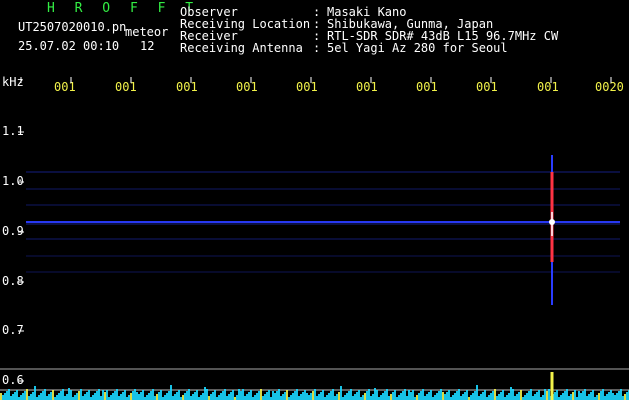  What do you see at coordinates (316, 80) in the screenshot?
I see `x-tick-marks` at bounding box center [316, 80].